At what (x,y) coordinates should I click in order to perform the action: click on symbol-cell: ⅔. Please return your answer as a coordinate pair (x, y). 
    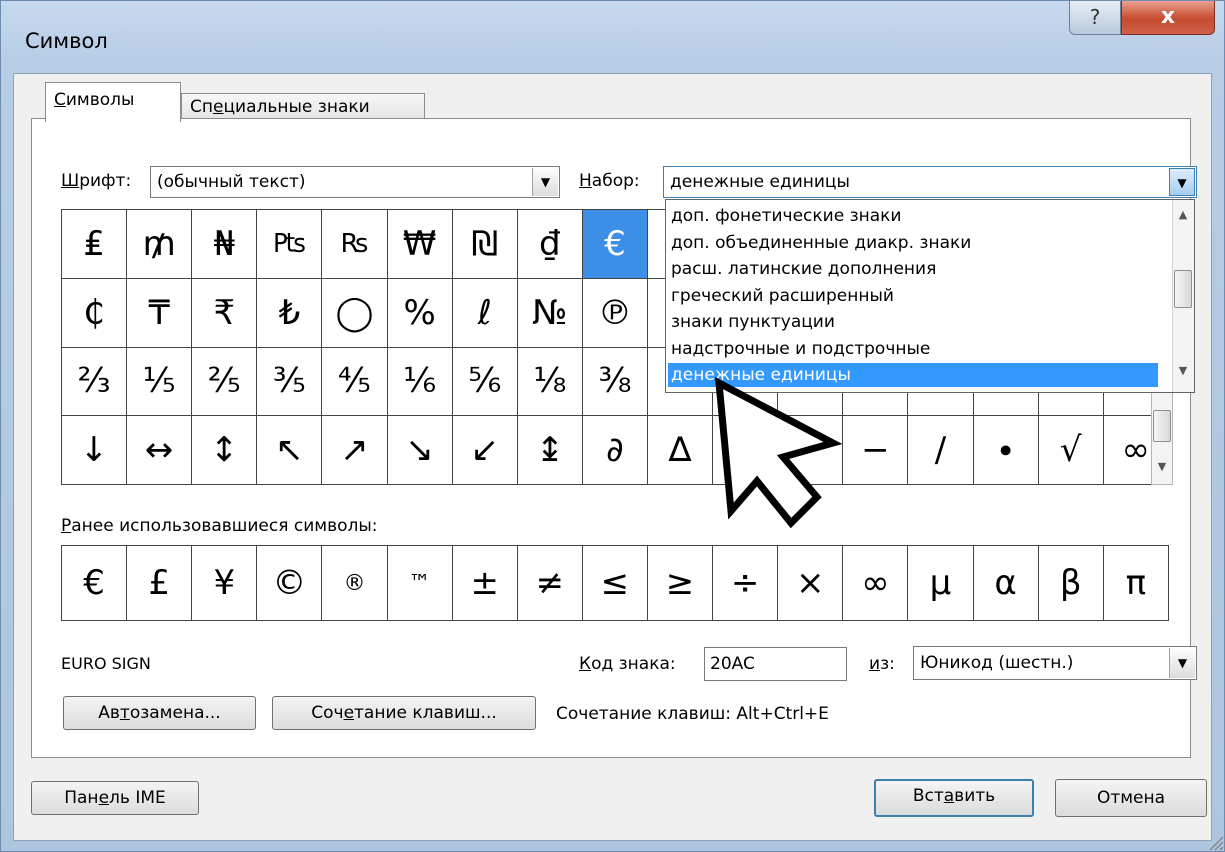
    Looking at the image, I should click on (94, 381).